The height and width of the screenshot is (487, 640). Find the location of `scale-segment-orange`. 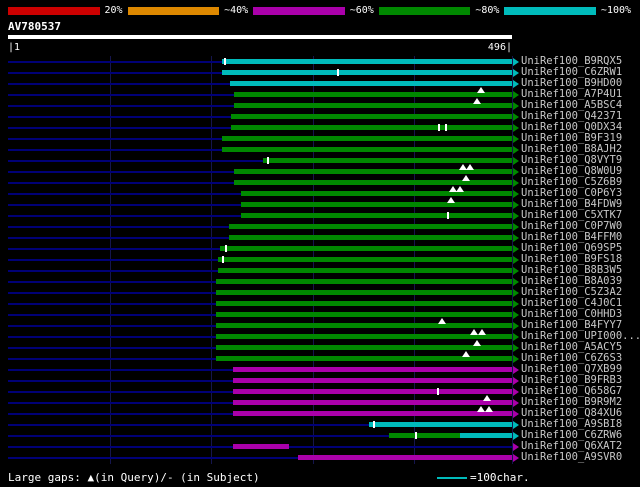

scale-segment-orange is located at coordinates (173, 11).